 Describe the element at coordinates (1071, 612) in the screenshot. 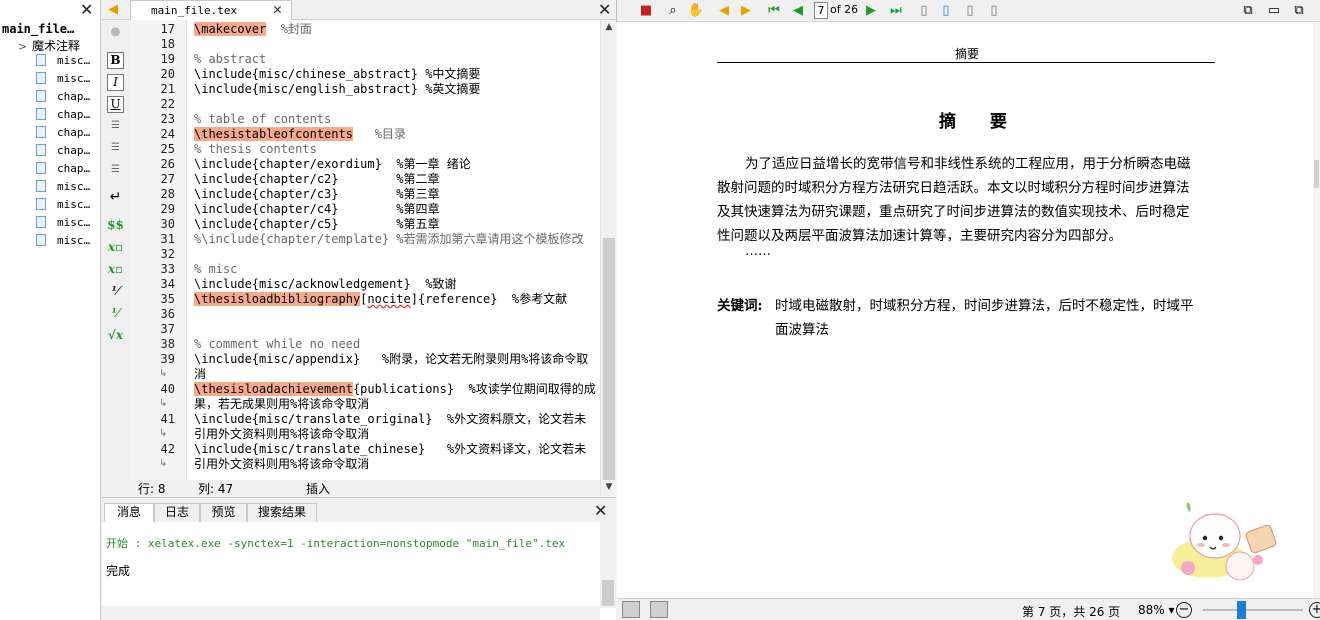

I see `page-status: 第 7 页，共 26 页` at that location.